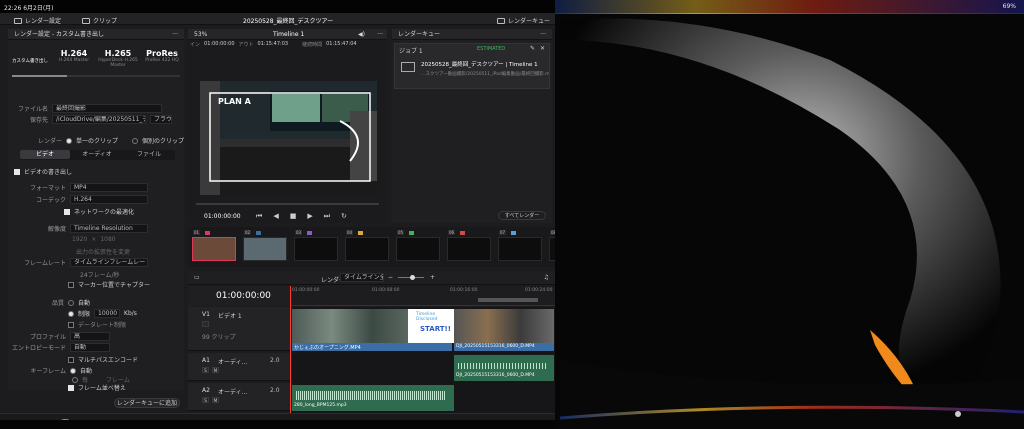  I want to click on clip-thumbnail: 07, so click(520, 245).